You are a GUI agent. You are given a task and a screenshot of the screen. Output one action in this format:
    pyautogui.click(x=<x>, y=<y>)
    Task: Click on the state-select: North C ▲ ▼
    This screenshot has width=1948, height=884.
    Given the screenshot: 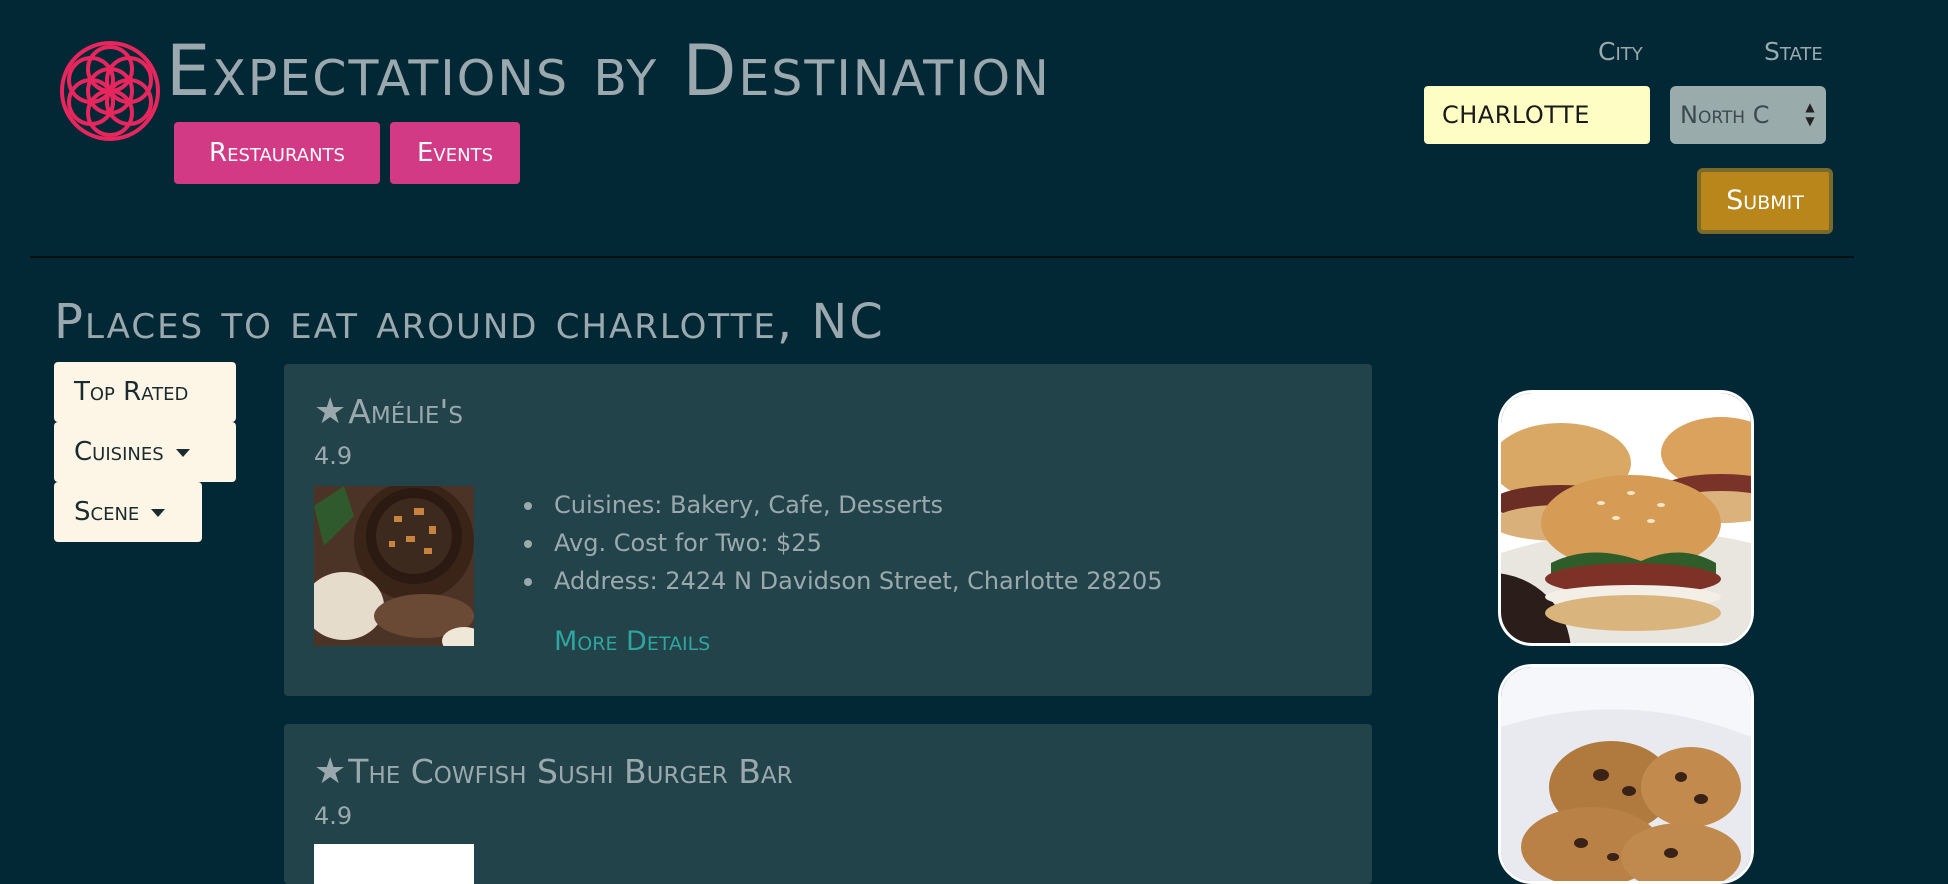 What is the action you would take?
    pyautogui.click(x=1748, y=115)
    